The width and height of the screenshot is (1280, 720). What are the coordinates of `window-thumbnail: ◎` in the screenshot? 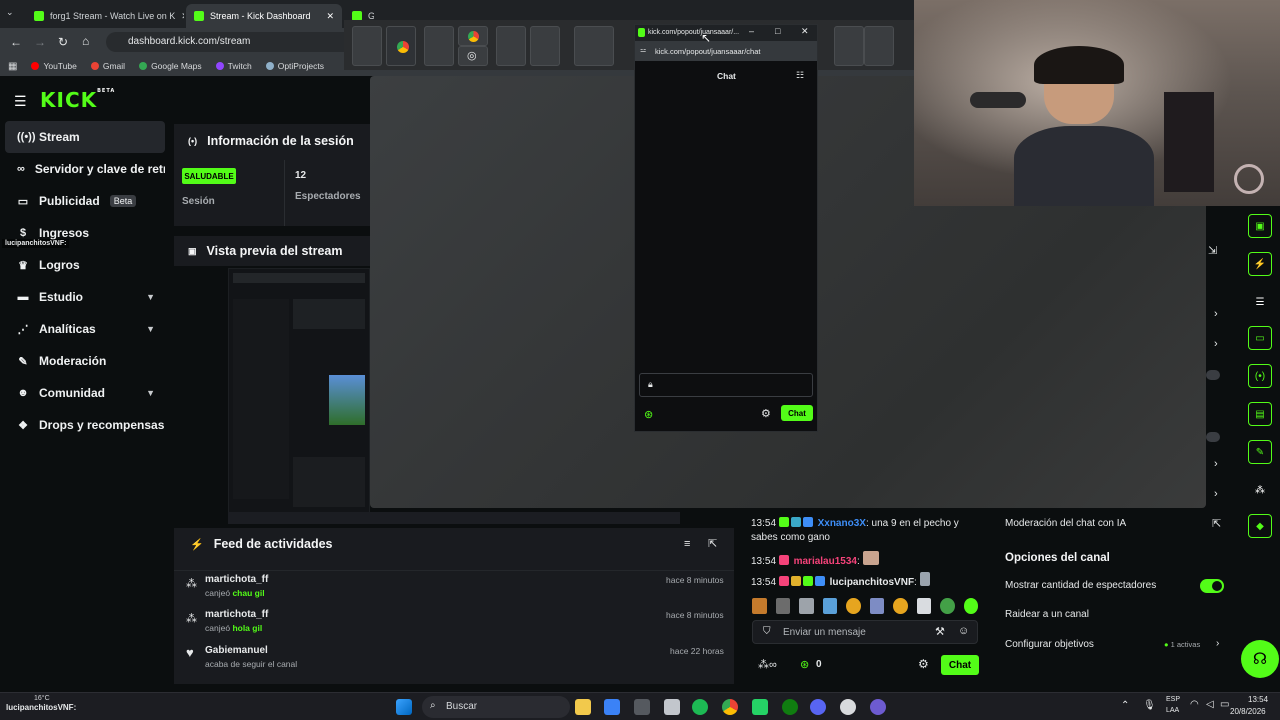 It's located at (473, 56).